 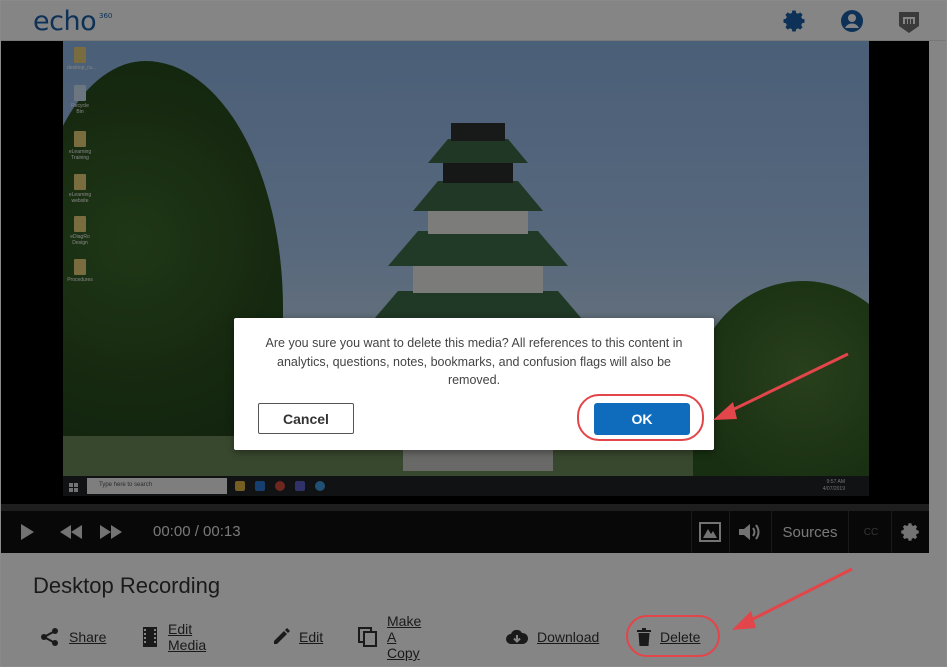 What do you see at coordinates (673, 636) in the screenshot?
I see `delete-highlight-ring` at bounding box center [673, 636].